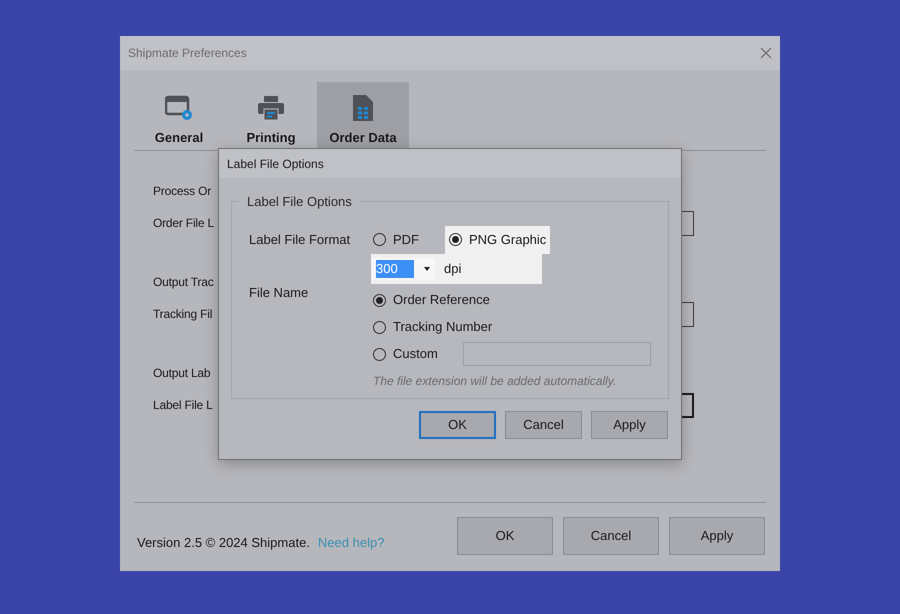 This screenshot has width=900, height=614. I want to click on setting-label: Process Or, so click(182, 191).